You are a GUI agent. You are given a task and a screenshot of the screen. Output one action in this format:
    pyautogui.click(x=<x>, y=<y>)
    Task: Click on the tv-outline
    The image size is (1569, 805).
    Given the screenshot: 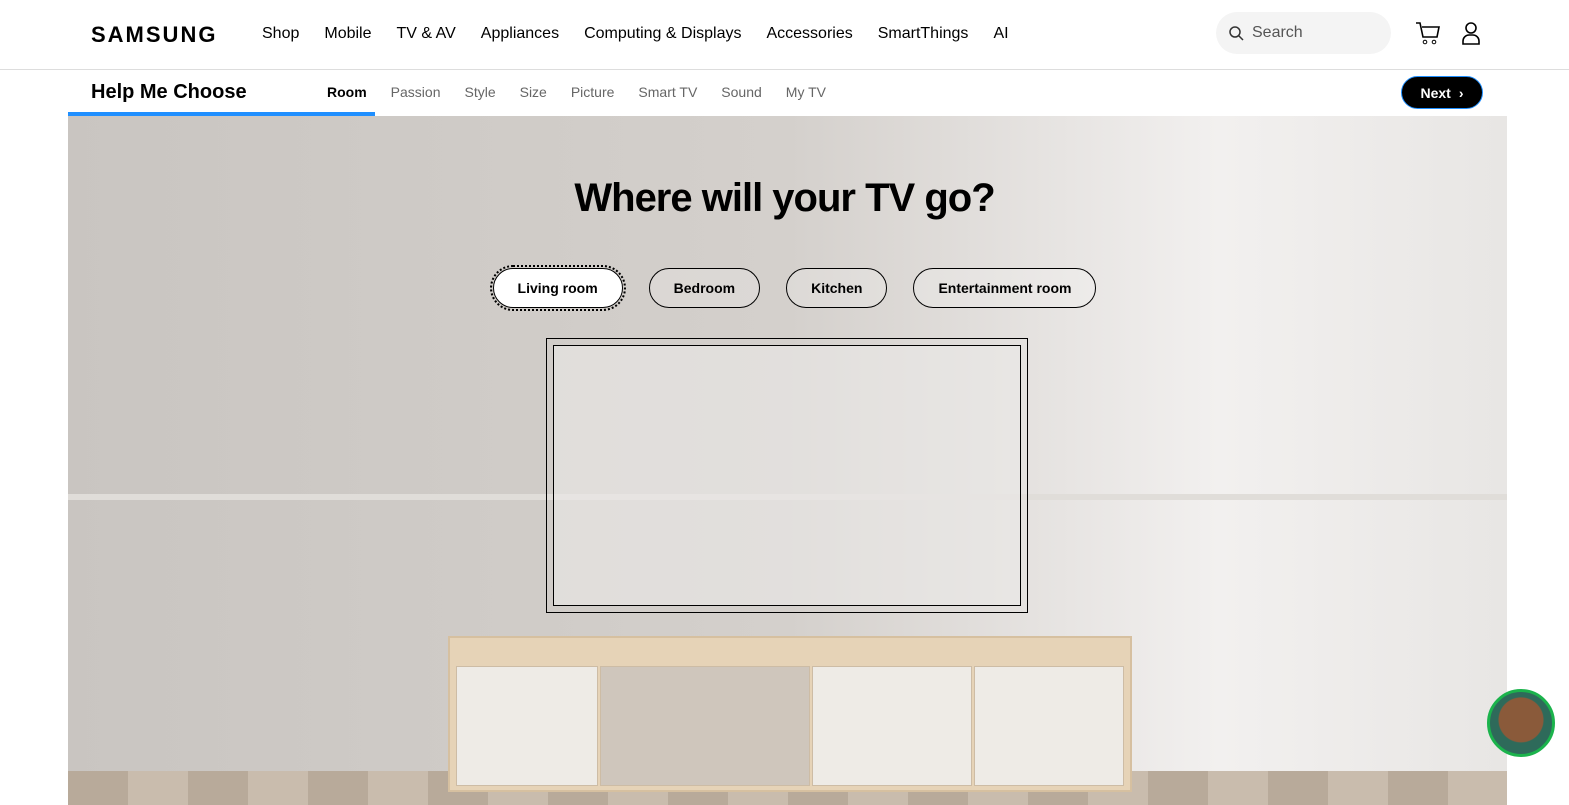 What is the action you would take?
    pyautogui.click(x=787, y=475)
    